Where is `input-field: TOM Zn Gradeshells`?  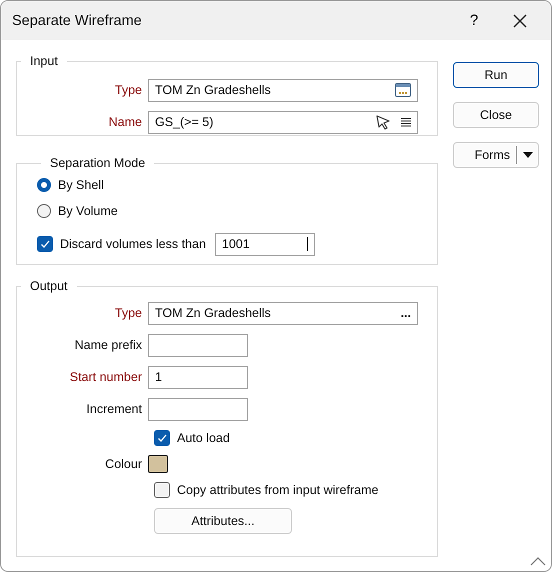 input-field: TOM Zn Gradeshells is located at coordinates (283, 90).